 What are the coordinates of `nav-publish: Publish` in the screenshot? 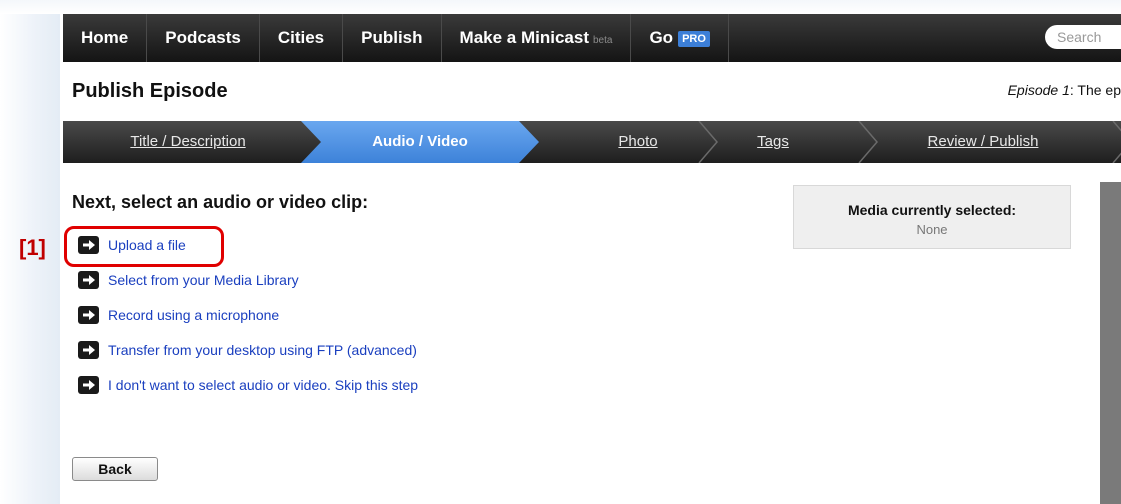 It's located at (392, 38).